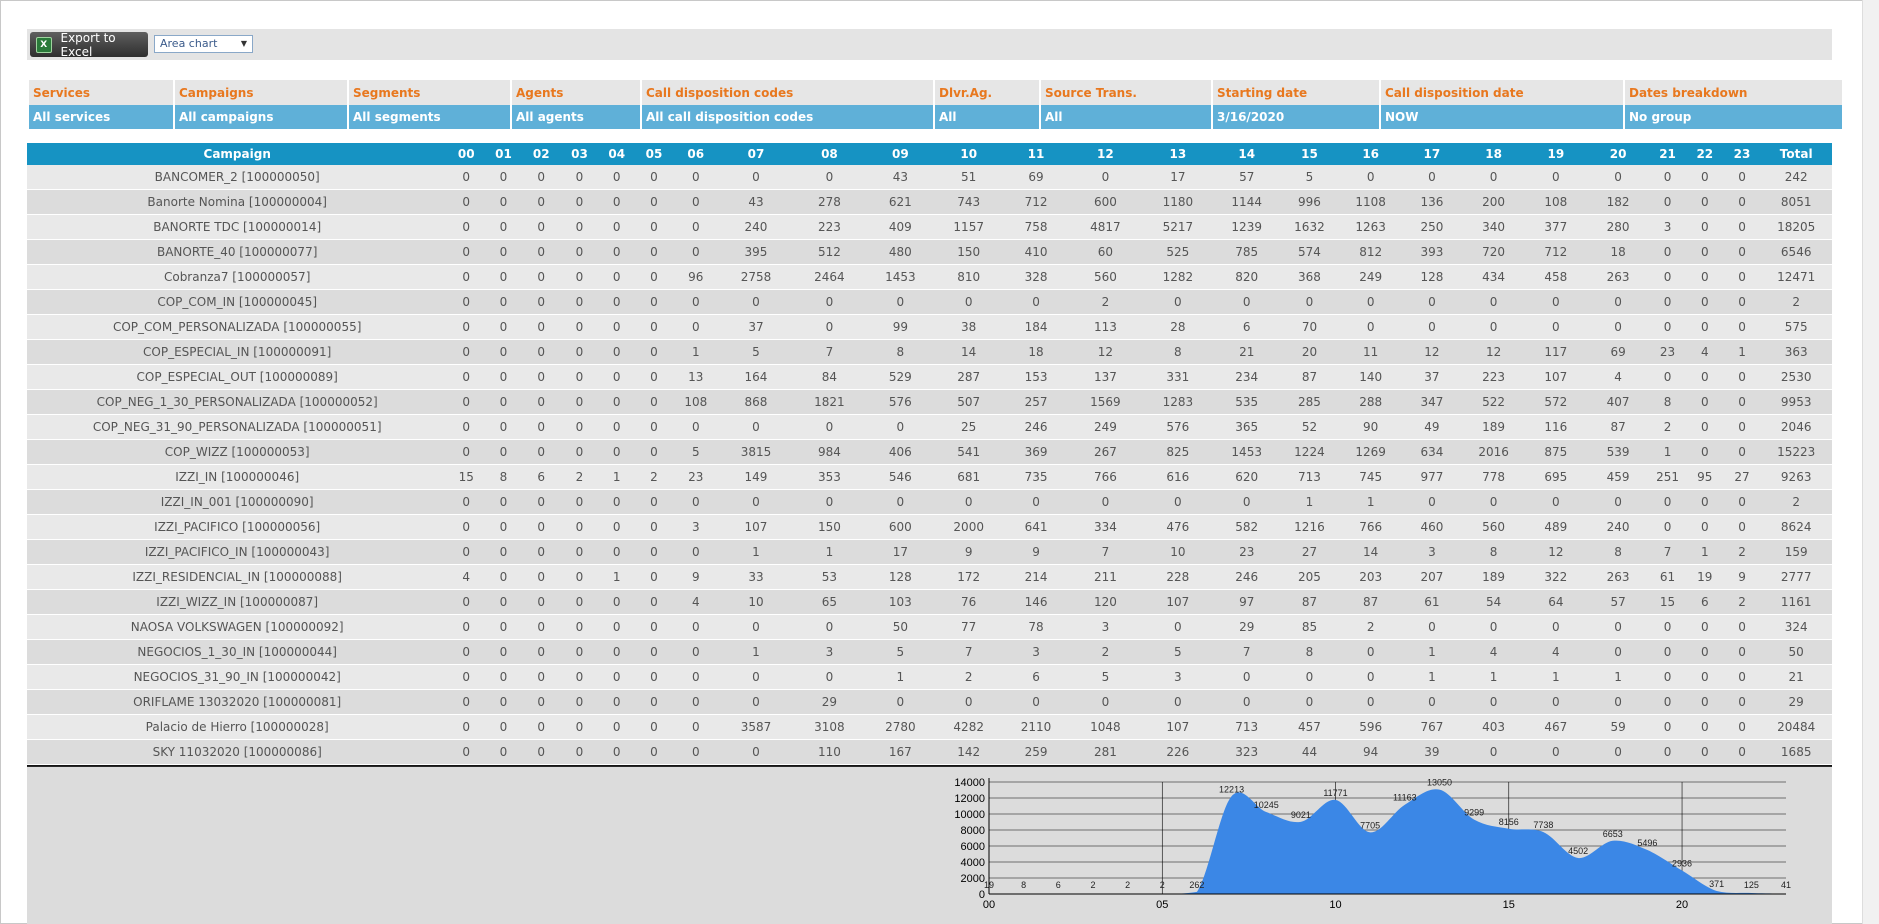 The image size is (1879, 924). Describe the element at coordinates (756, 154) in the screenshot. I see `column-header: 07` at that location.